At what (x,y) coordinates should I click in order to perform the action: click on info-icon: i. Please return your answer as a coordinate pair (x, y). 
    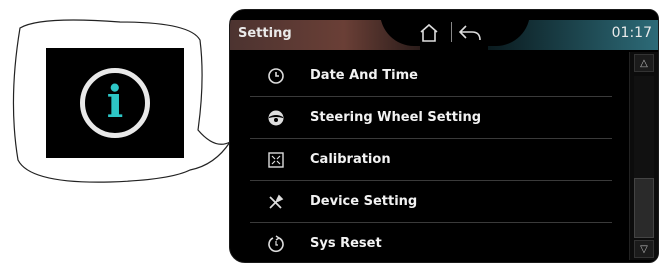
    Looking at the image, I should click on (115, 103).